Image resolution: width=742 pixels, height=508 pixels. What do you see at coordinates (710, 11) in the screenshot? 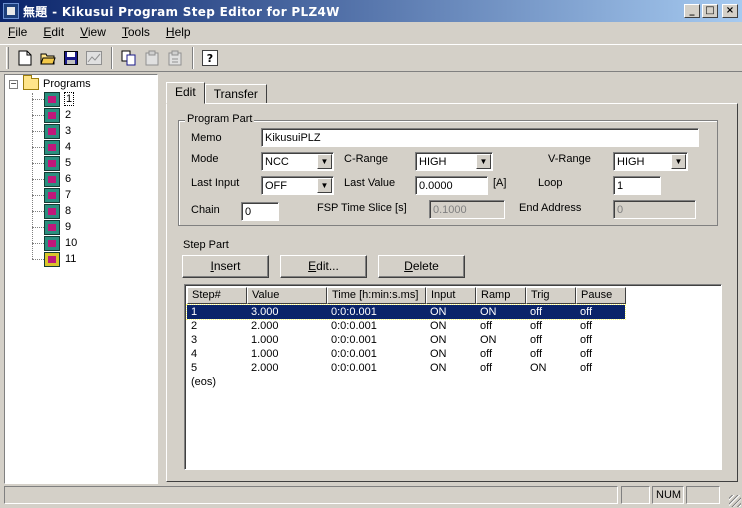
I see `maximize-button: □` at bounding box center [710, 11].